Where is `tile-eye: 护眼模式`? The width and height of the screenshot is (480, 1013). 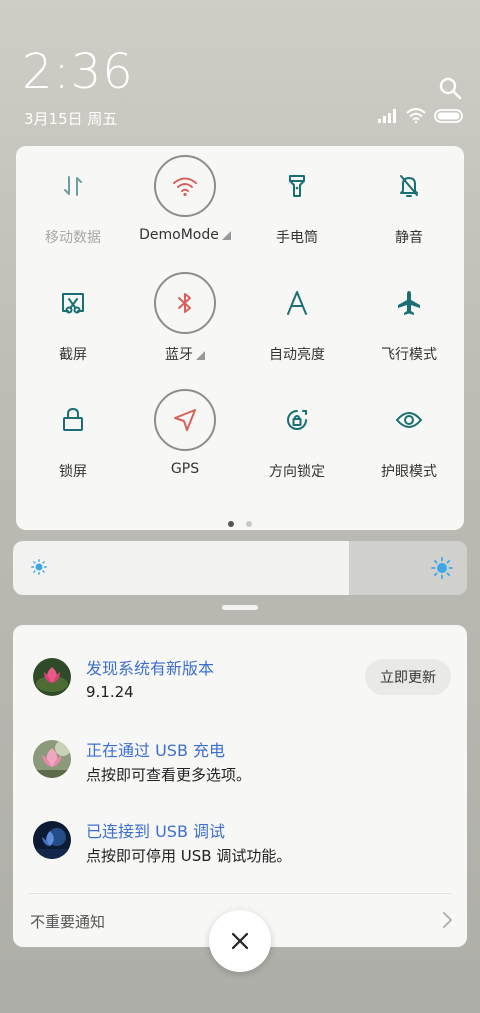 tile-eye: 护眼模式 is located at coordinates (409, 435).